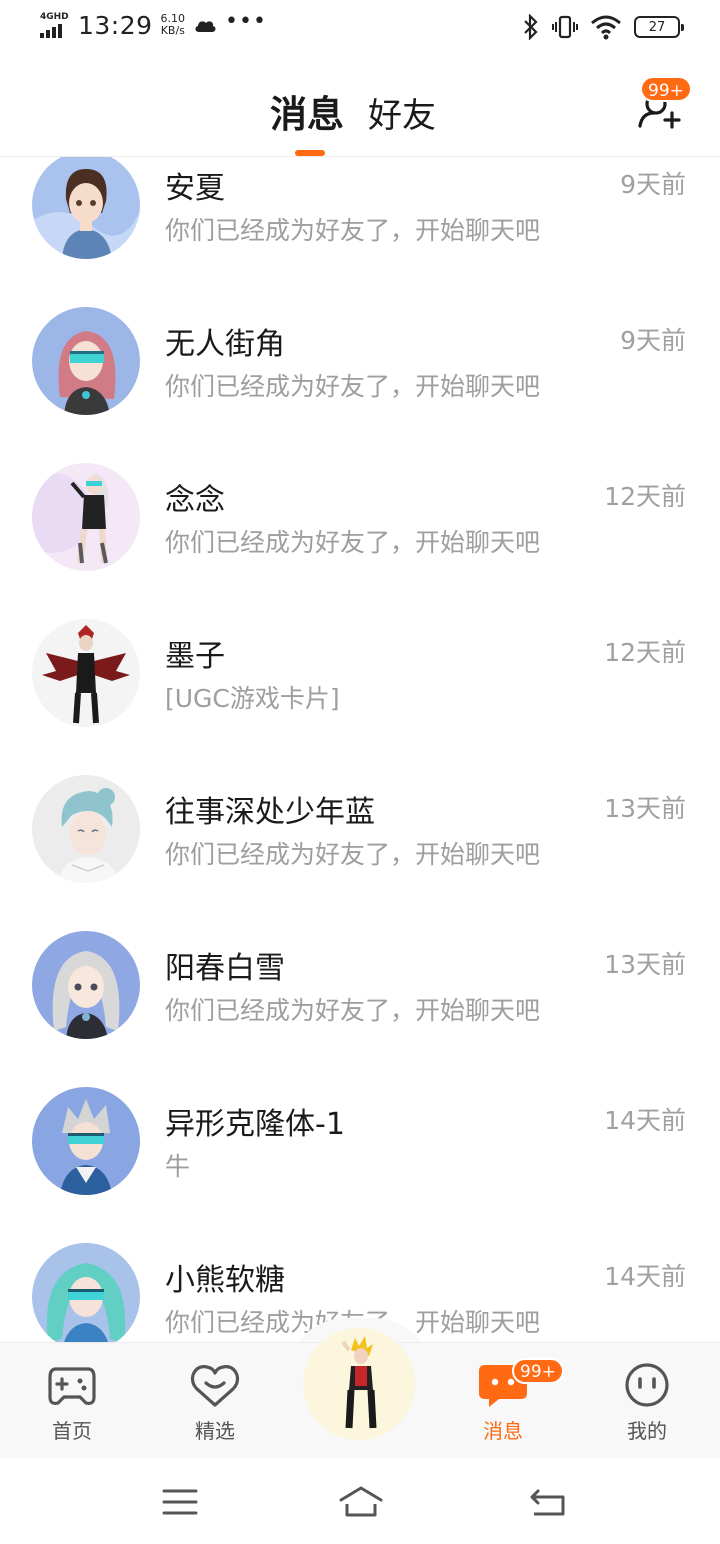 The width and height of the screenshot is (720, 1544). Describe the element at coordinates (307, 111) in the screenshot. I see `tab-messages: 消息` at that location.